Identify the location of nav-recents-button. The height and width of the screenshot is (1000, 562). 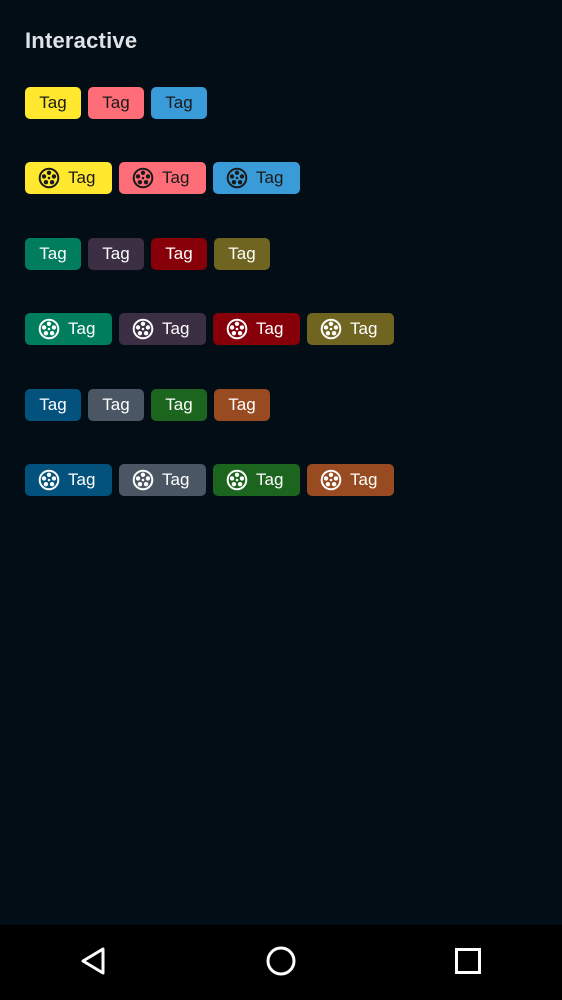
(468, 963).